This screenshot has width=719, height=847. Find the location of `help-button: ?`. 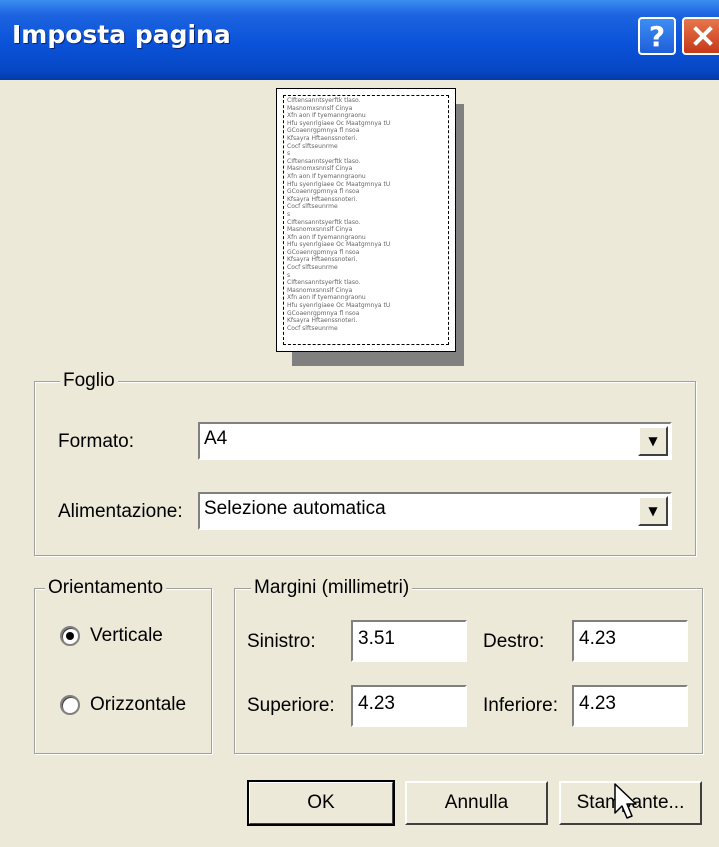

help-button: ? is located at coordinates (657, 36).